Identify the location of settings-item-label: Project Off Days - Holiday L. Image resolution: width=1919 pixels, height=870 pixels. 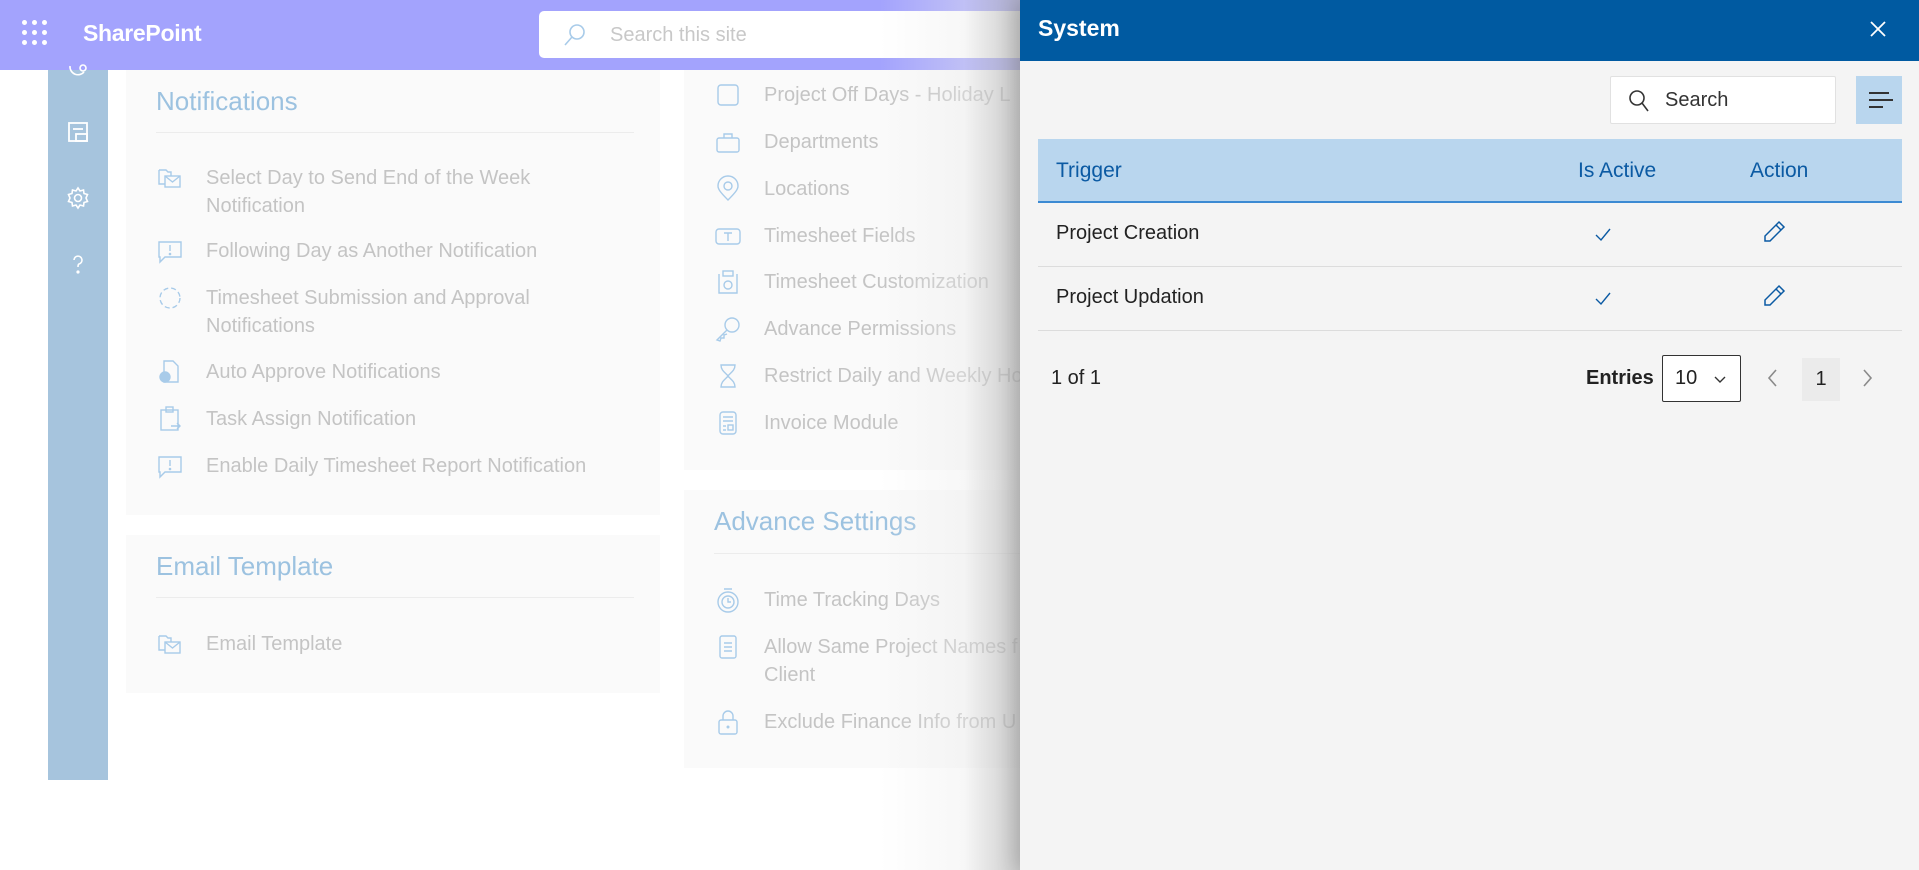
(887, 95).